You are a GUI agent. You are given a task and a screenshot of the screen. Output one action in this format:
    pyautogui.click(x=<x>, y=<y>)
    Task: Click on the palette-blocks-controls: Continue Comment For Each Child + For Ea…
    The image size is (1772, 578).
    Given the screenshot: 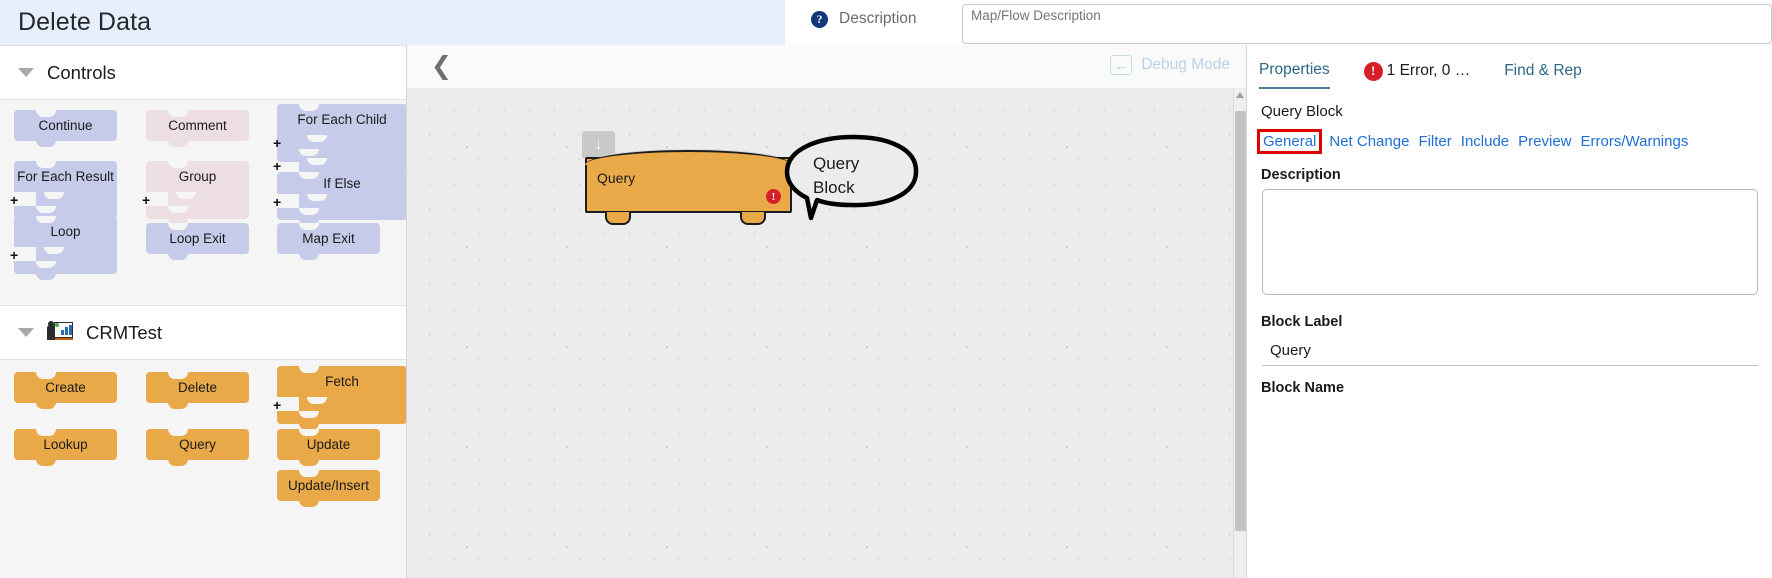 What is the action you would take?
    pyautogui.click(x=203, y=202)
    